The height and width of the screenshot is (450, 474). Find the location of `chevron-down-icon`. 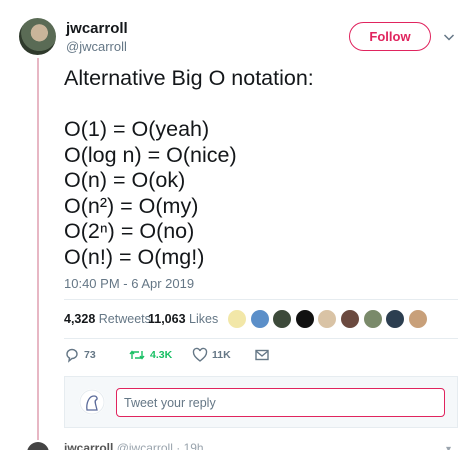

chevron-down-icon is located at coordinates (449, 36).